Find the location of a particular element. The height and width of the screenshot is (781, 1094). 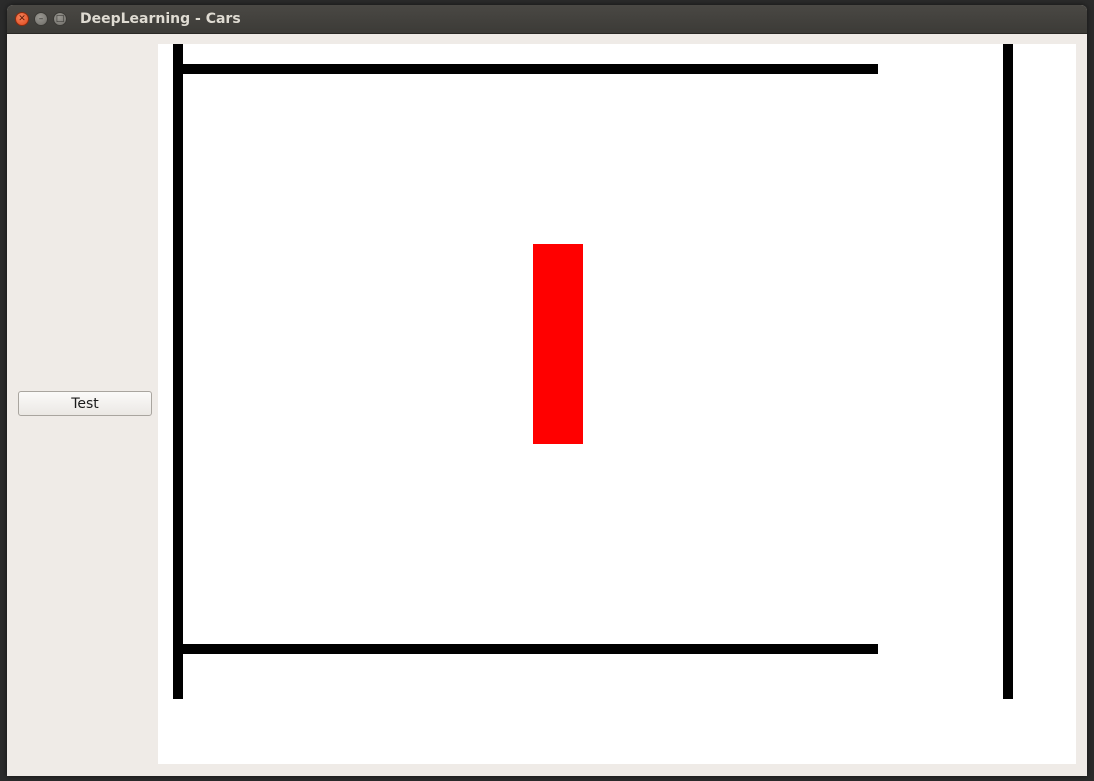

top-wall is located at coordinates (530, 69).